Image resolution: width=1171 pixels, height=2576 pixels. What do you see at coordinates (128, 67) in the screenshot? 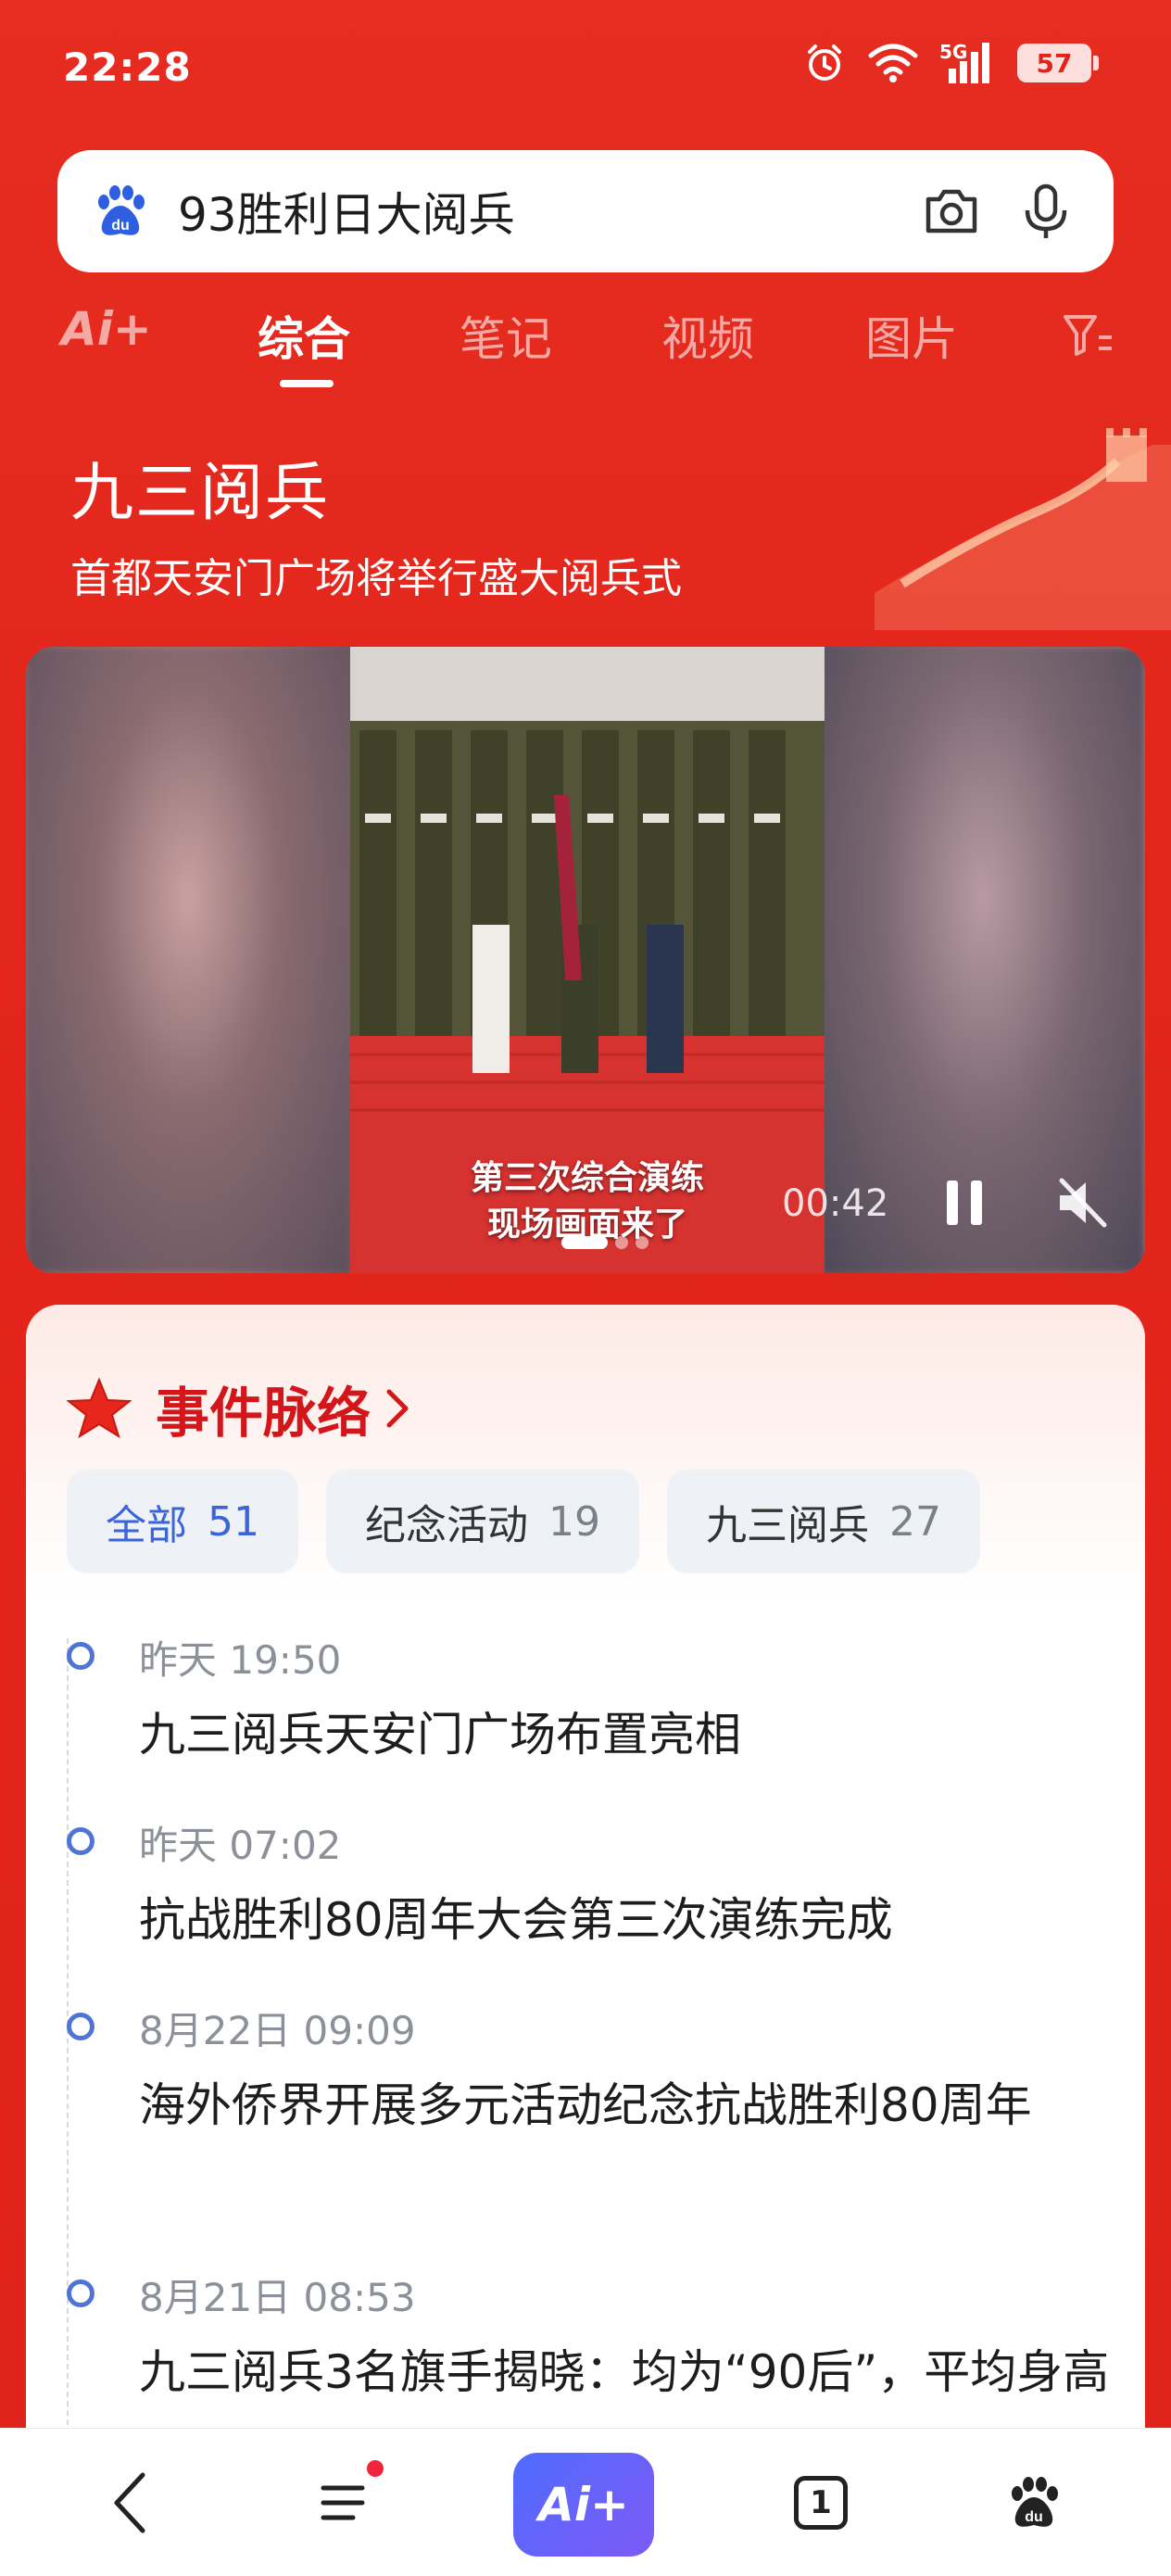
I see `status-time: 22:28` at bounding box center [128, 67].